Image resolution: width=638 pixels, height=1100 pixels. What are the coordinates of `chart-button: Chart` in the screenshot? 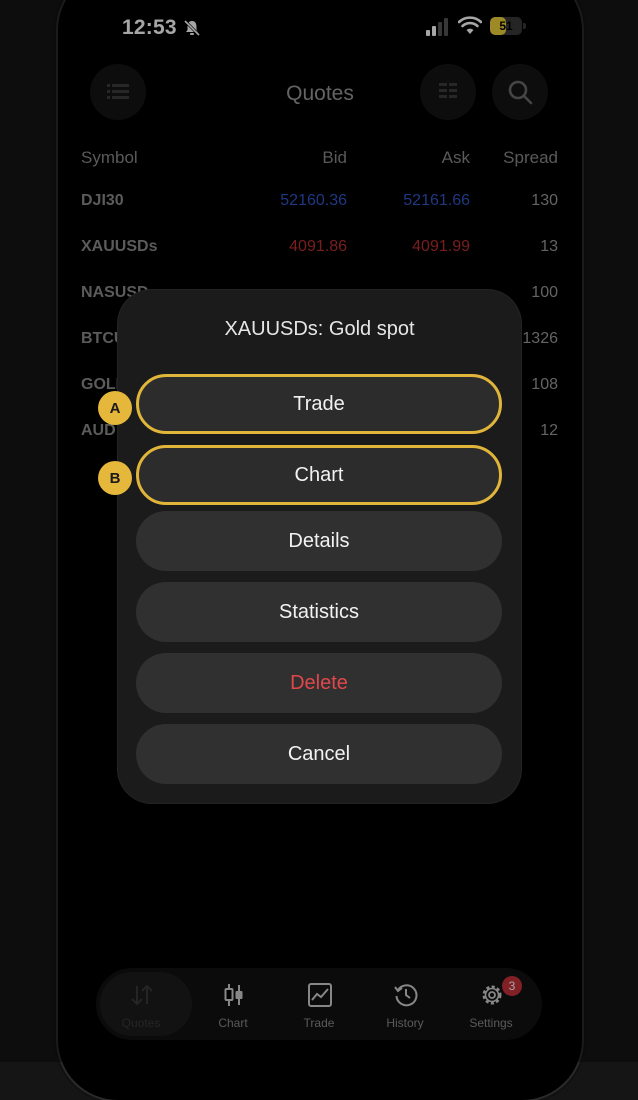 It's located at (319, 475).